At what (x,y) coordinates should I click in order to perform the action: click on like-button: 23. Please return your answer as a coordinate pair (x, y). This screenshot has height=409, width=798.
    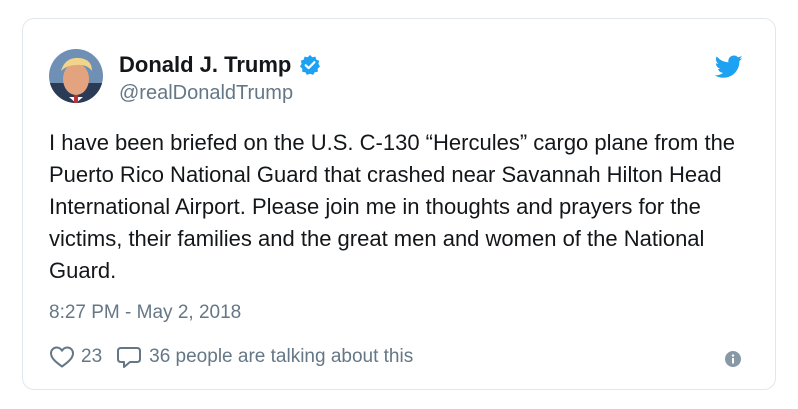
    Looking at the image, I should click on (75, 357).